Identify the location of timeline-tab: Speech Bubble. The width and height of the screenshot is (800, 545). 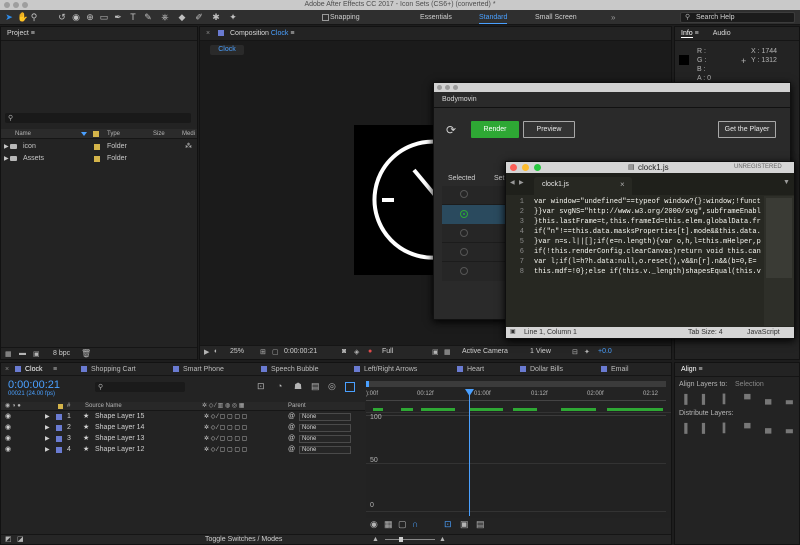
(289, 369).